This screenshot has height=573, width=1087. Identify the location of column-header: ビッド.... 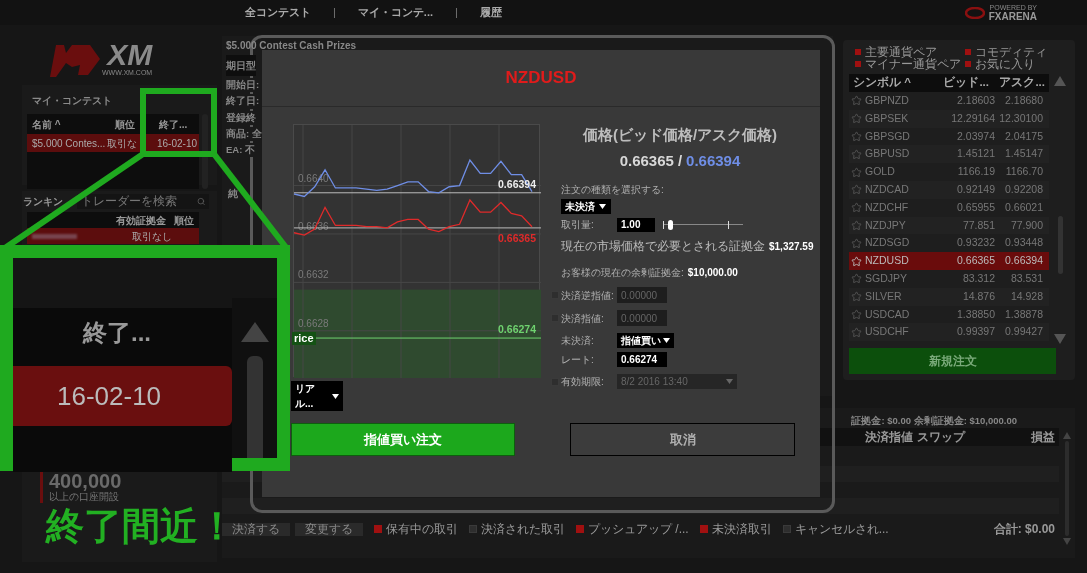
(962, 83).